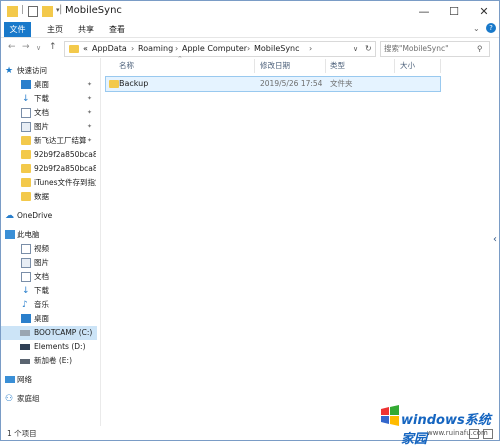 The image size is (500, 447). I want to click on tab-view: 查看, so click(117, 29).